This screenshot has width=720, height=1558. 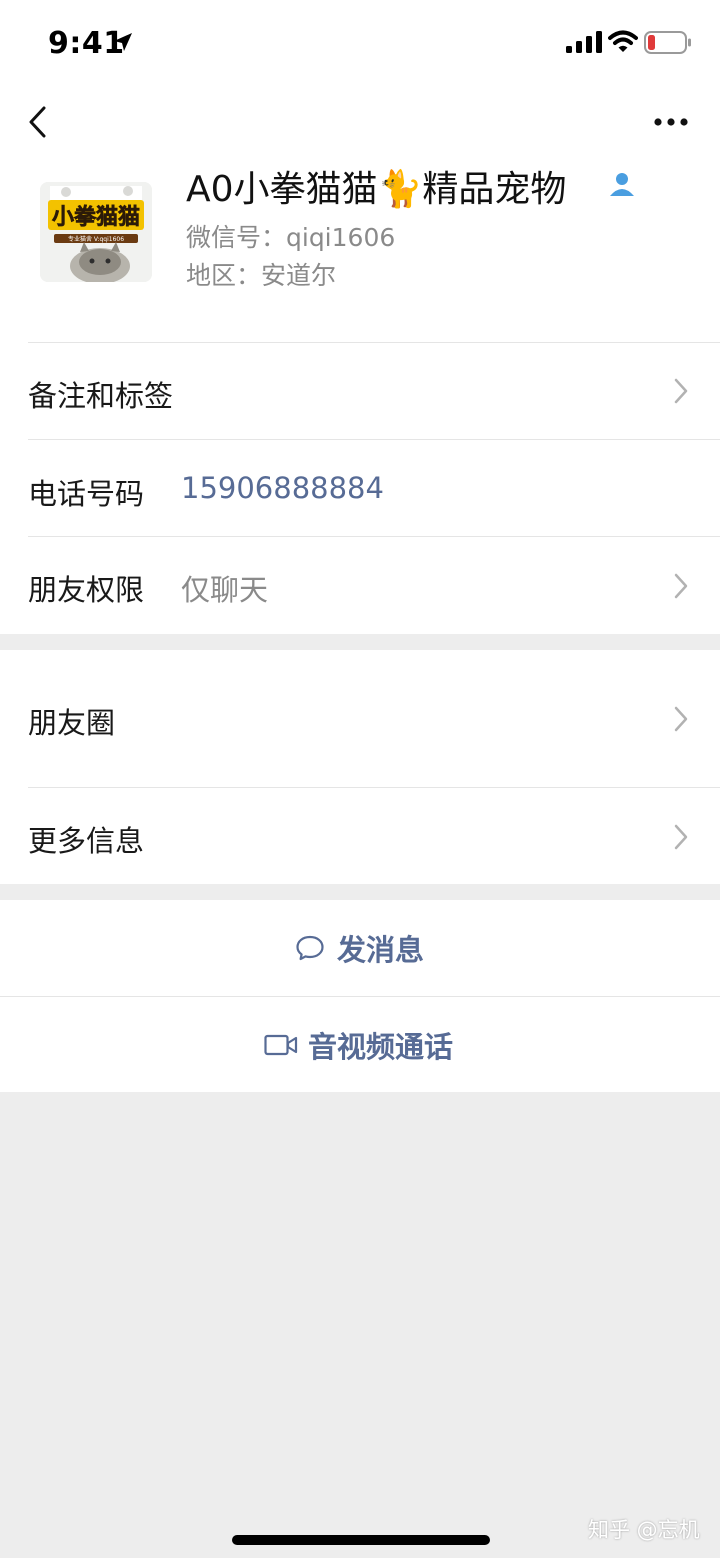 What do you see at coordinates (584, 42) in the screenshot?
I see `cellular-signal-icon` at bounding box center [584, 42].